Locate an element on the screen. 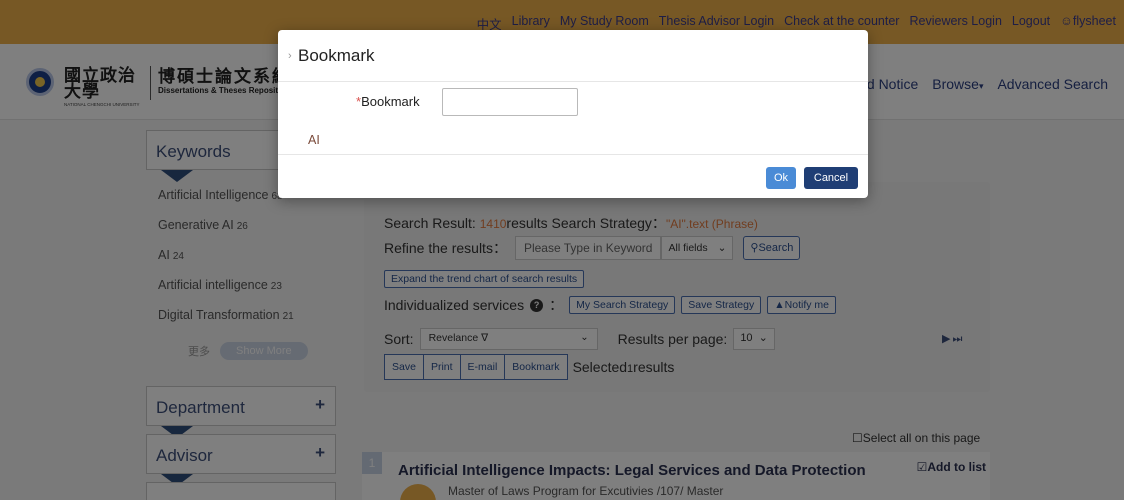 The image size is (1124, 500). bookmark-label-text: Bookmark is located at coordinates (390, 101).